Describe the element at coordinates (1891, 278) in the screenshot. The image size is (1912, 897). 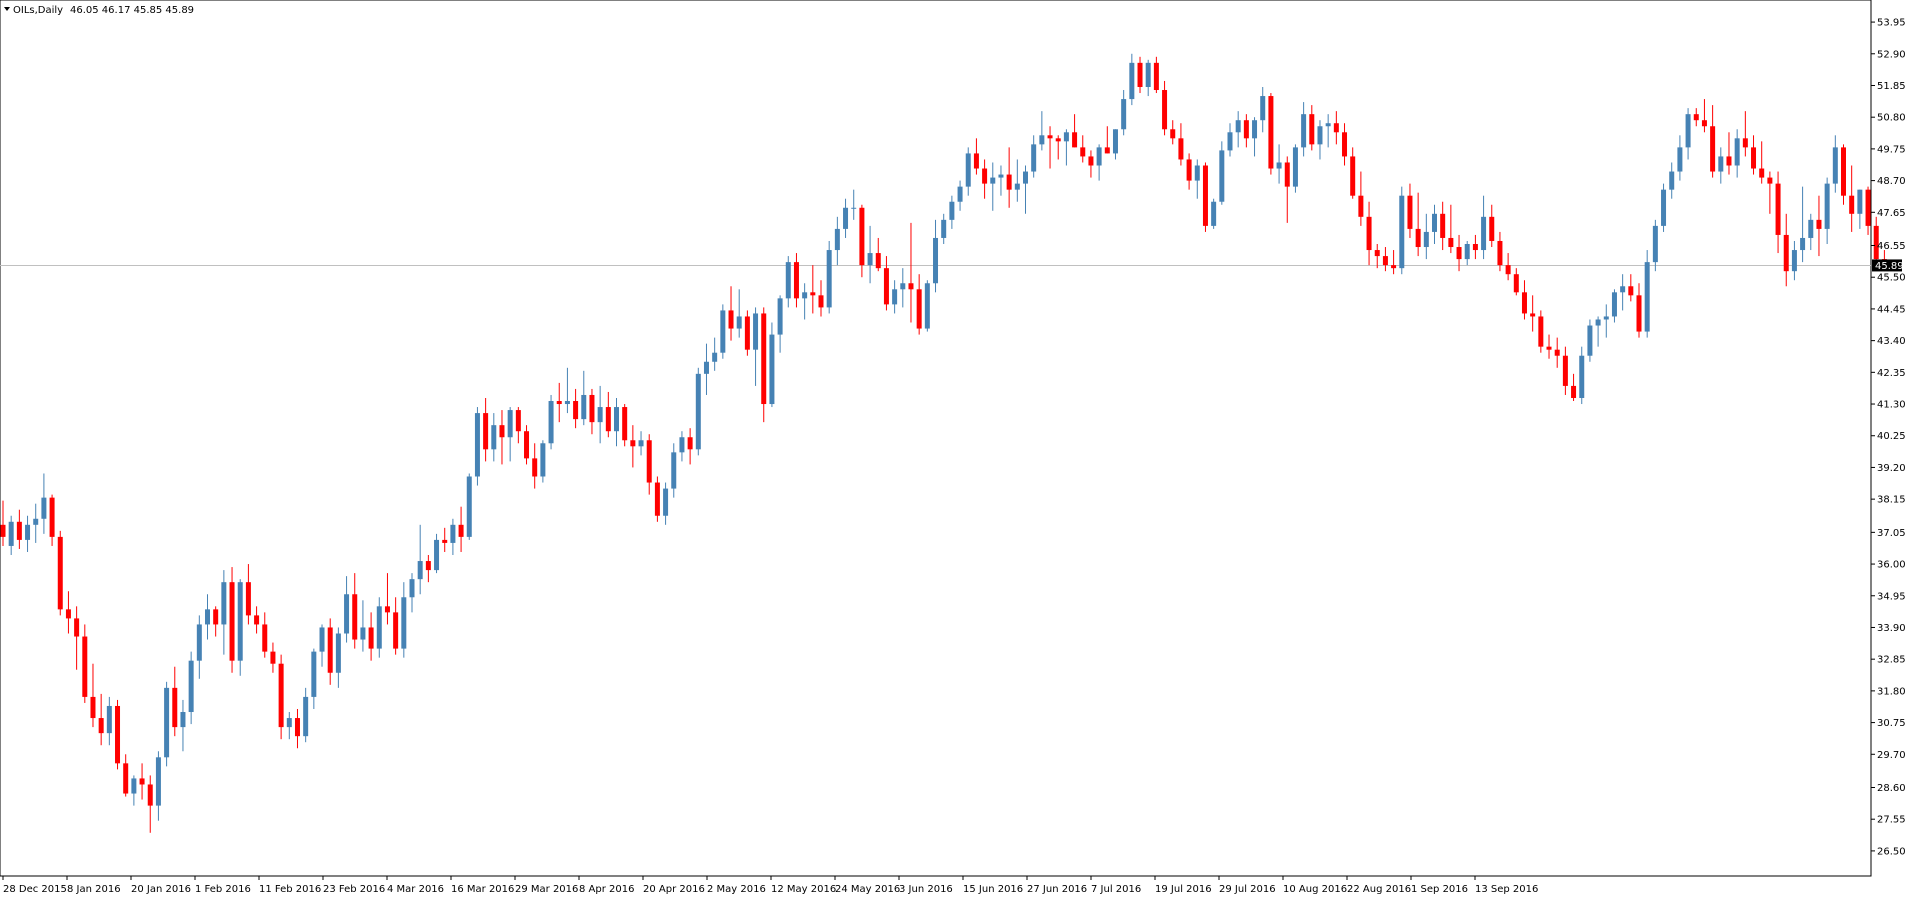
I see `y-tick-label: 45.50` at that location.